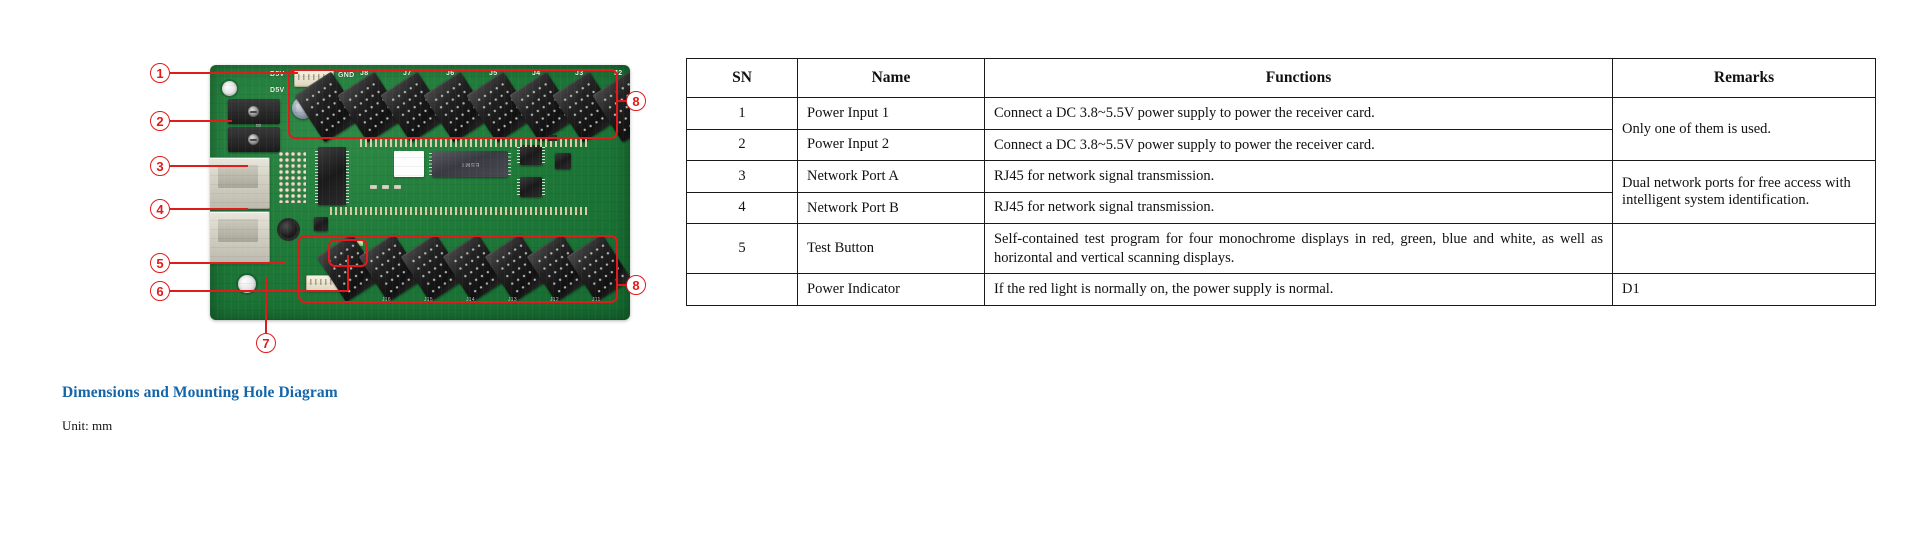  Describe the element at coordinates (266, 305) in the screenshot. I see `callout-7-leader` at that location.